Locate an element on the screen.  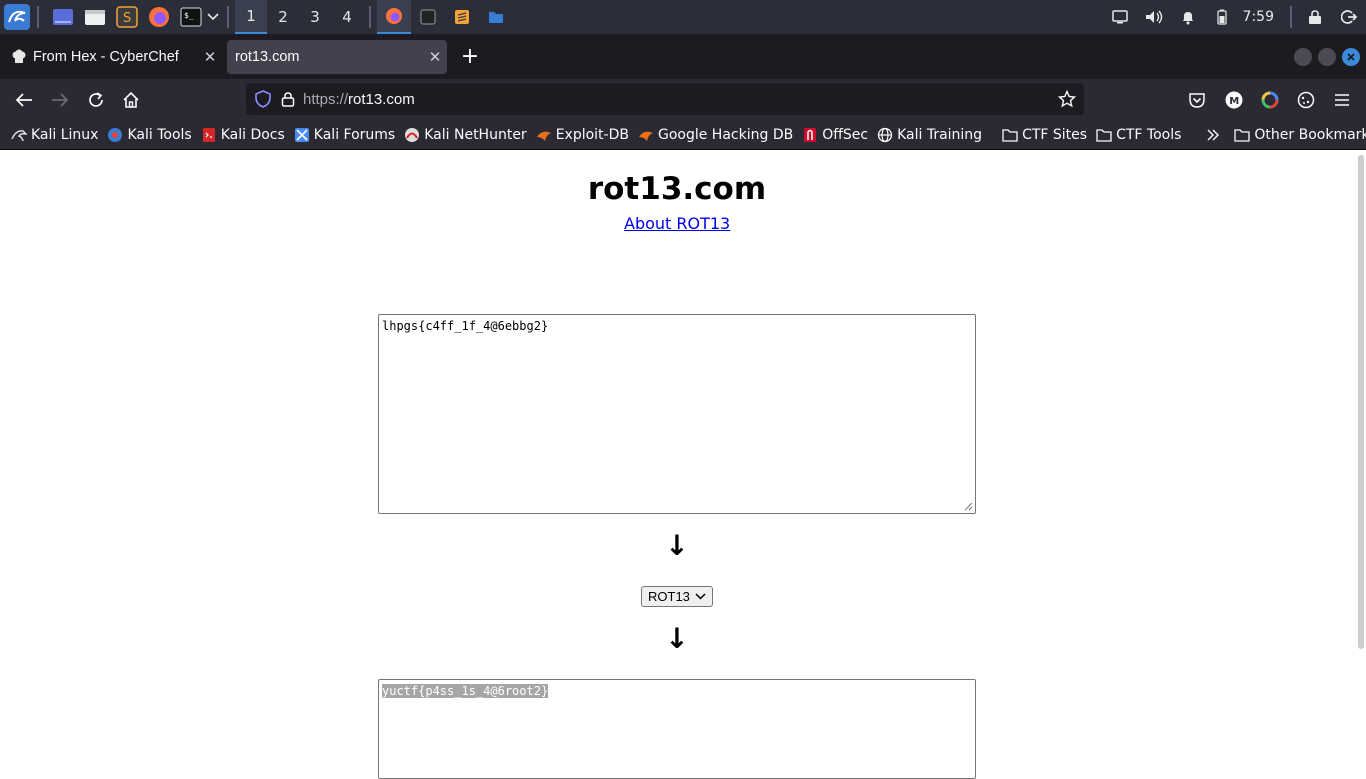
display-icon is located at coordinates (1120, 17).